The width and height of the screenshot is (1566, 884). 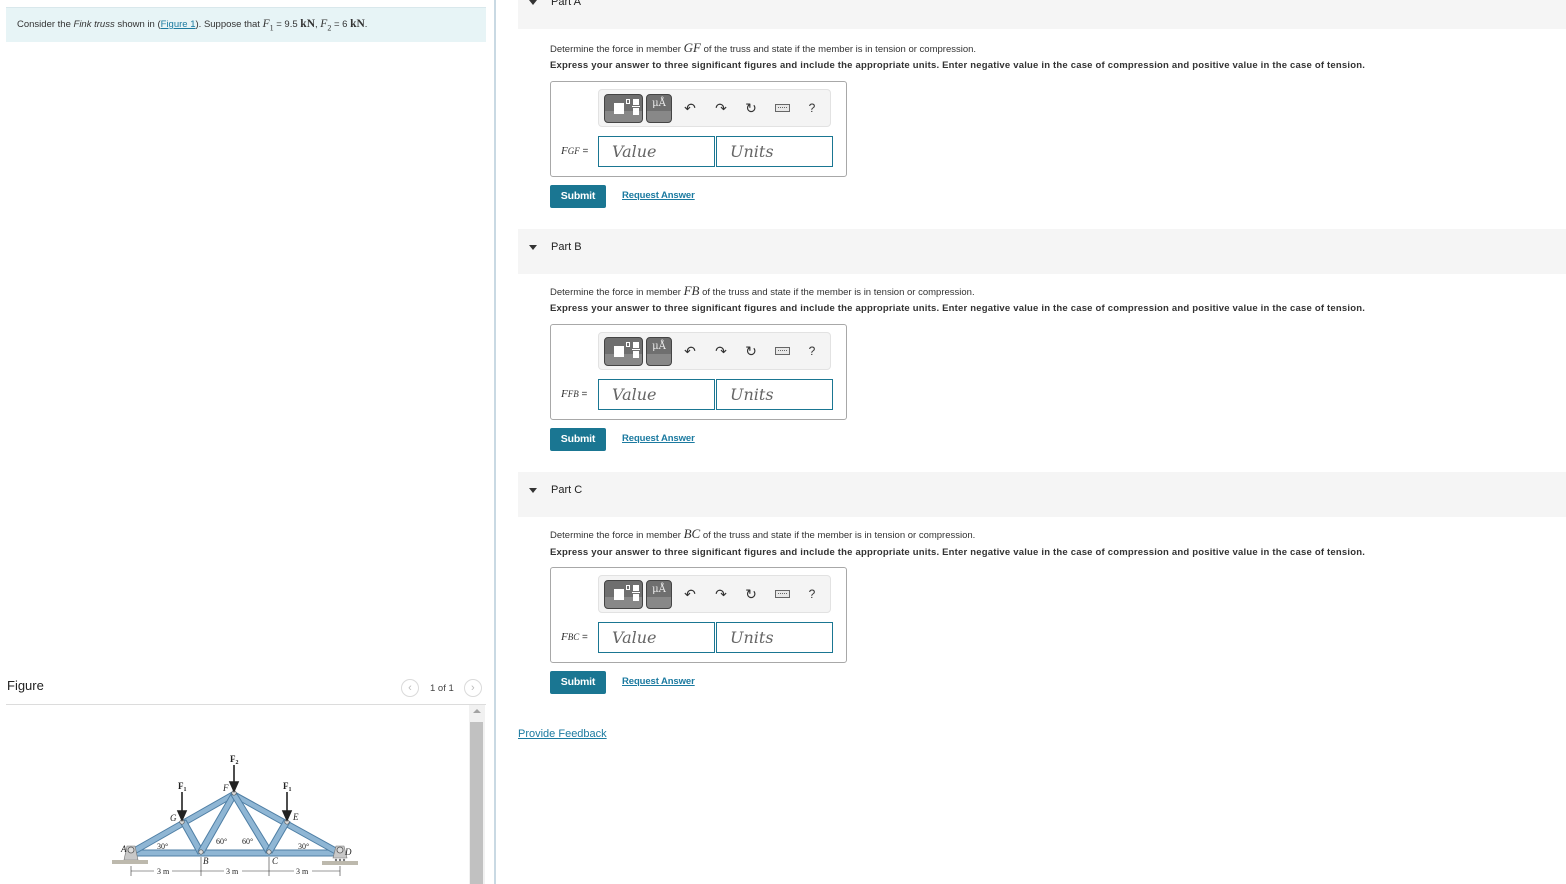 I want to click on scrollbar-thumb, so click(x=476, y=803).